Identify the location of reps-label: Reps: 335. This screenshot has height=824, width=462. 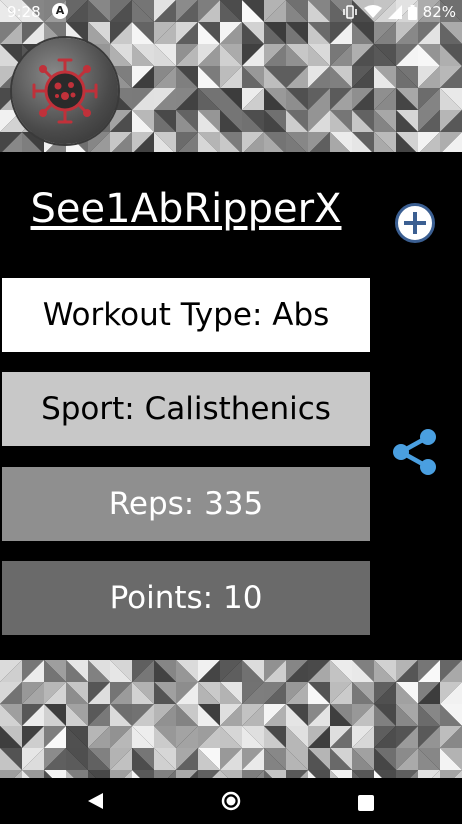
(186, 504).